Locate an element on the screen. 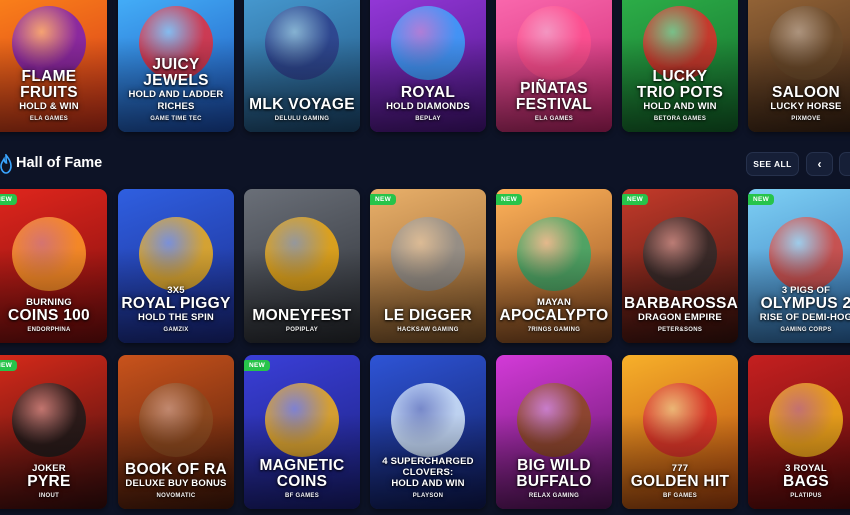 The image size is (850, 515). game-tile: SALOON LUCKY HORSE PIXMOVE is located at coordinates (799, 66).